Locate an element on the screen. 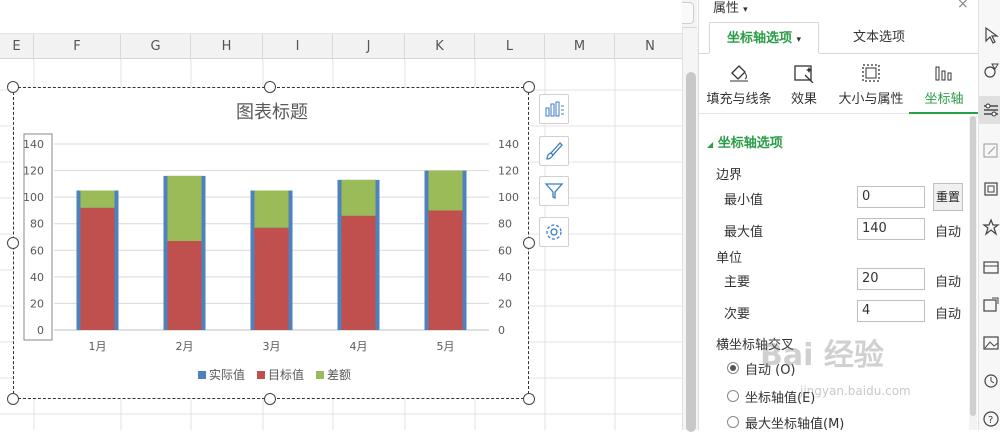 The image size is (1000, 432). properties-sliders-icon is located at coordinates (991, 110).